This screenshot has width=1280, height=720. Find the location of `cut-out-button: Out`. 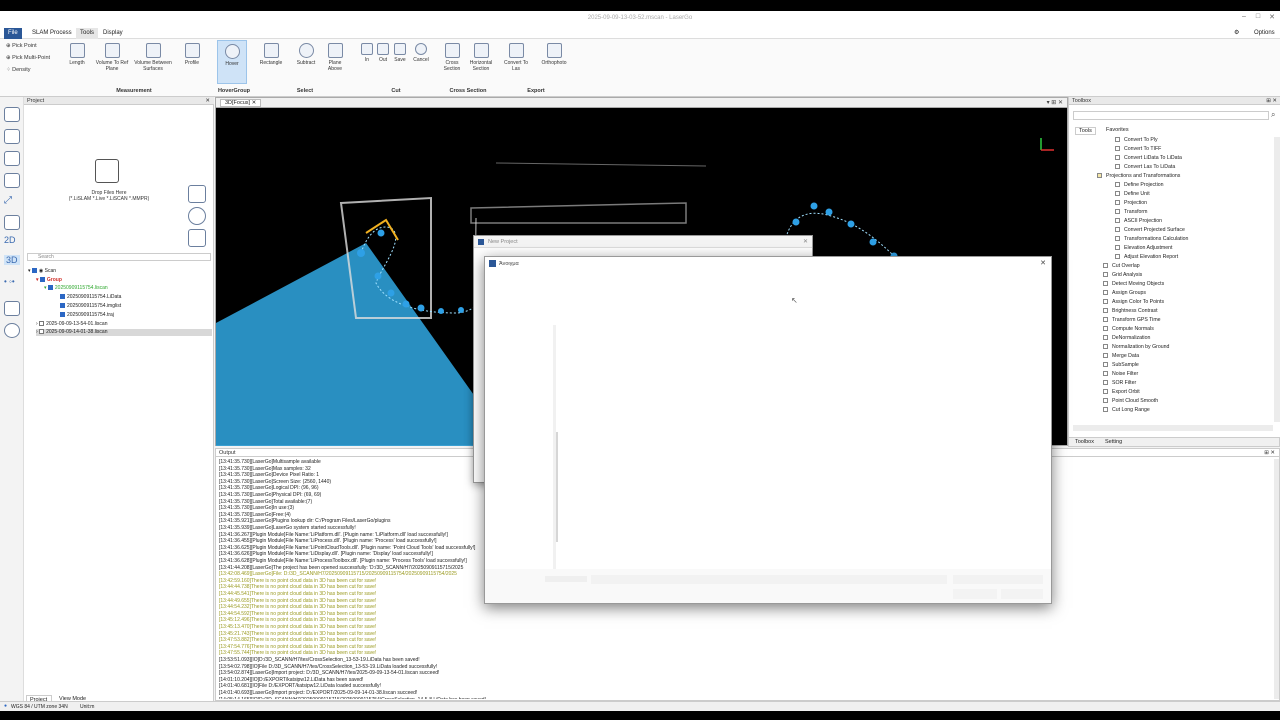

cut-out-button: Out is located at coordinates (383, 53).